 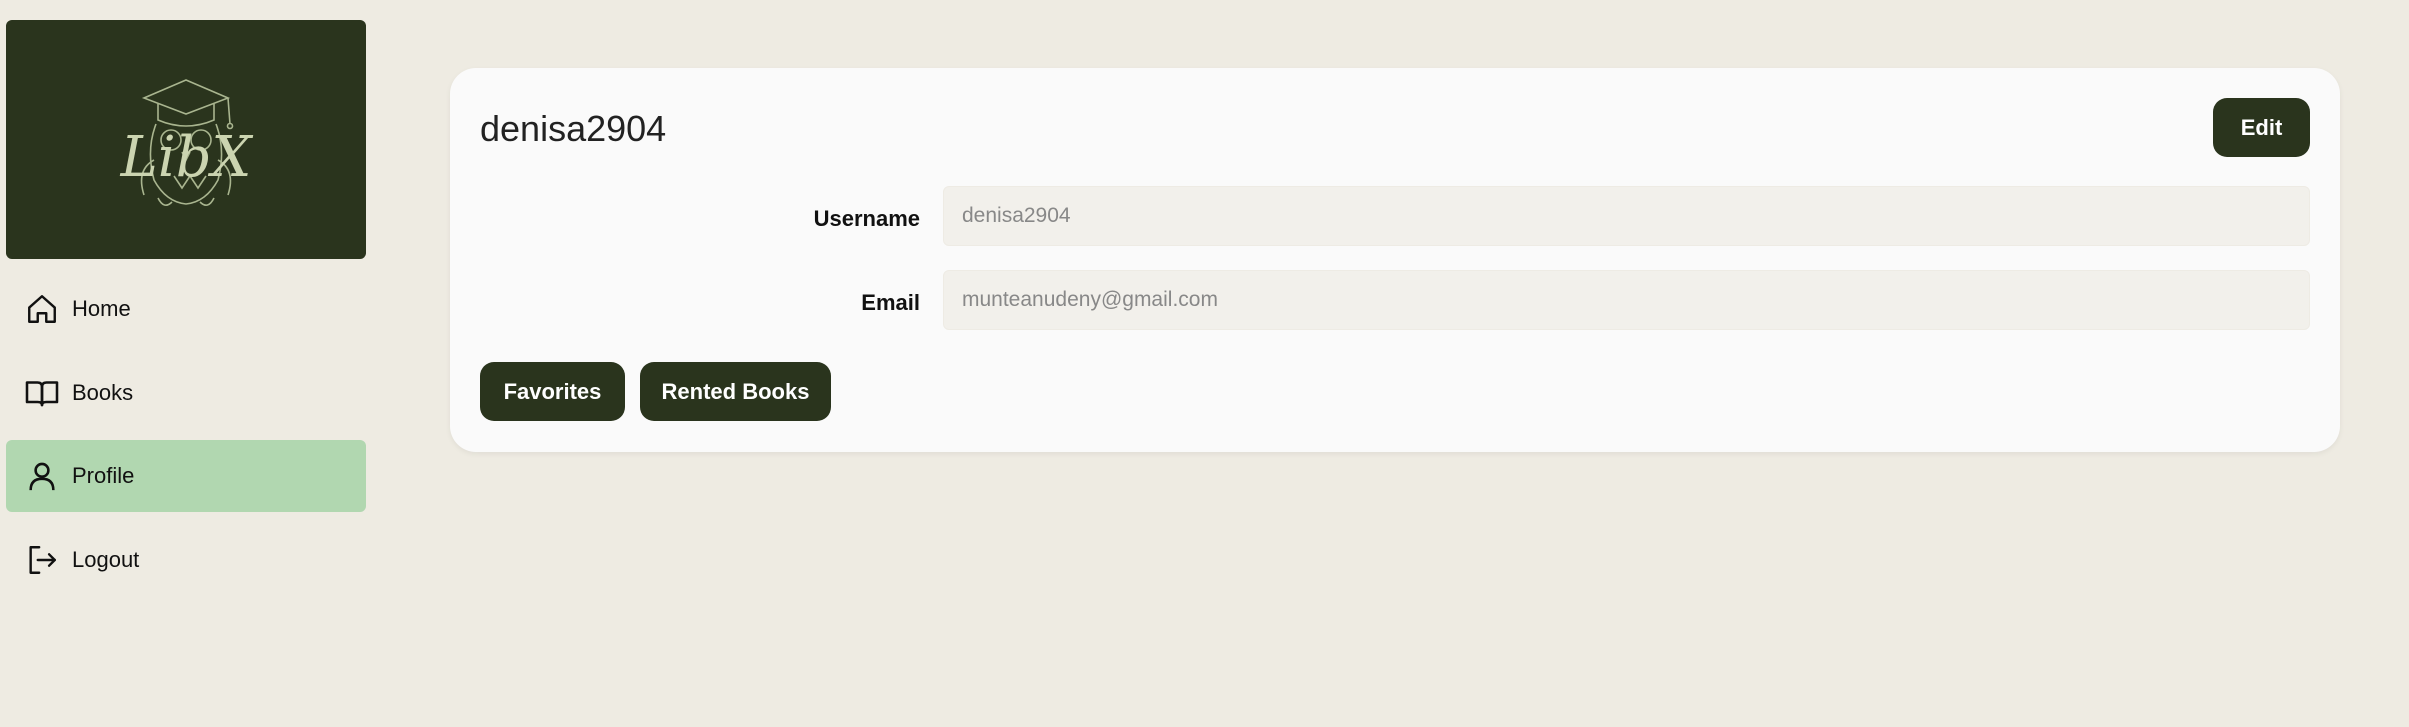 What do you see at coordinates (1626, 300) in the screenshot?
I see `email-field: munteanudeny@gmail.com` at bounding box center [1626, 300].